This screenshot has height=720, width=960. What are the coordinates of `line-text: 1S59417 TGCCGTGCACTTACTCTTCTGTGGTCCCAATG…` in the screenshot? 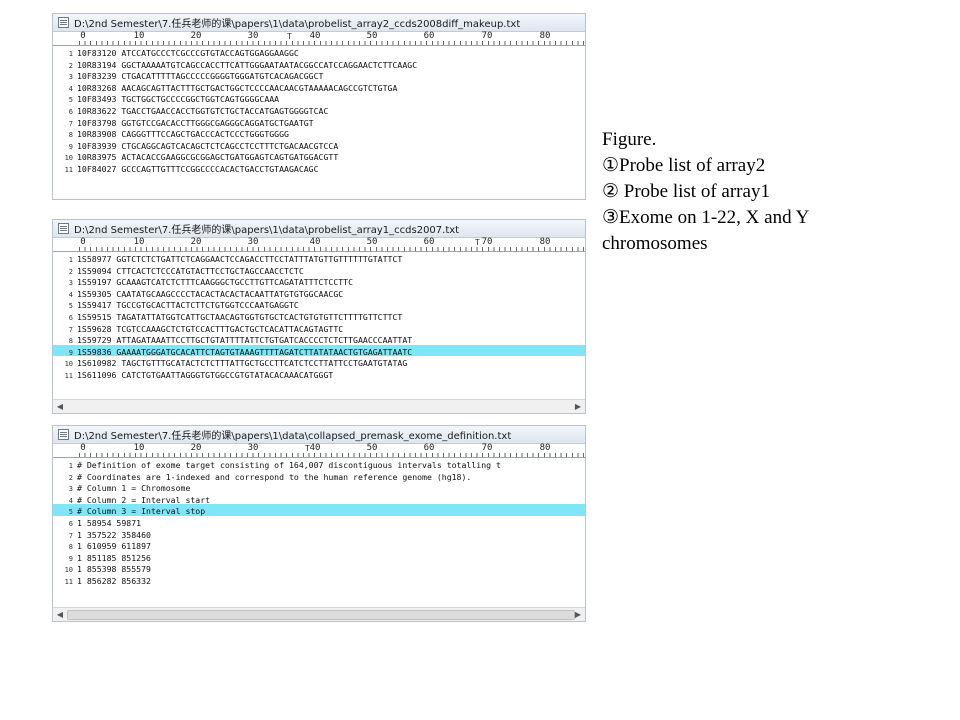 It's located at (188, 305).